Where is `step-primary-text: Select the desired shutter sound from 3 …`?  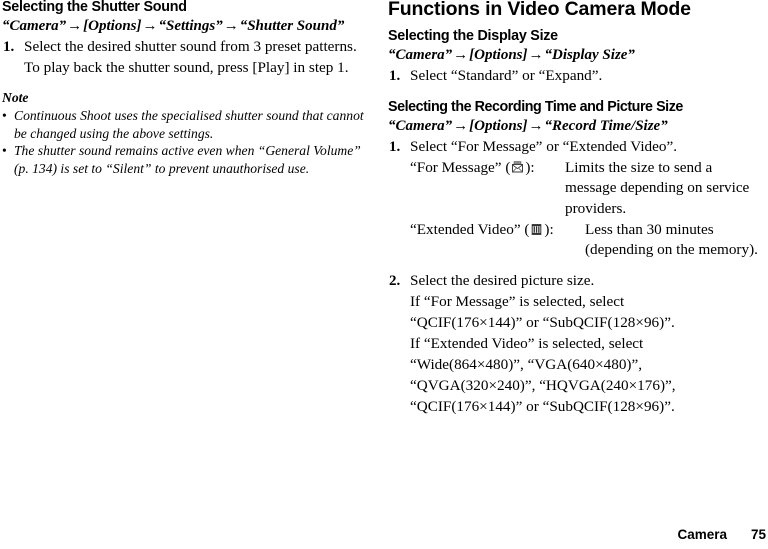 step-primary-text: Select the desired shutter sound from 3 … is located at coordinates (190, 46).